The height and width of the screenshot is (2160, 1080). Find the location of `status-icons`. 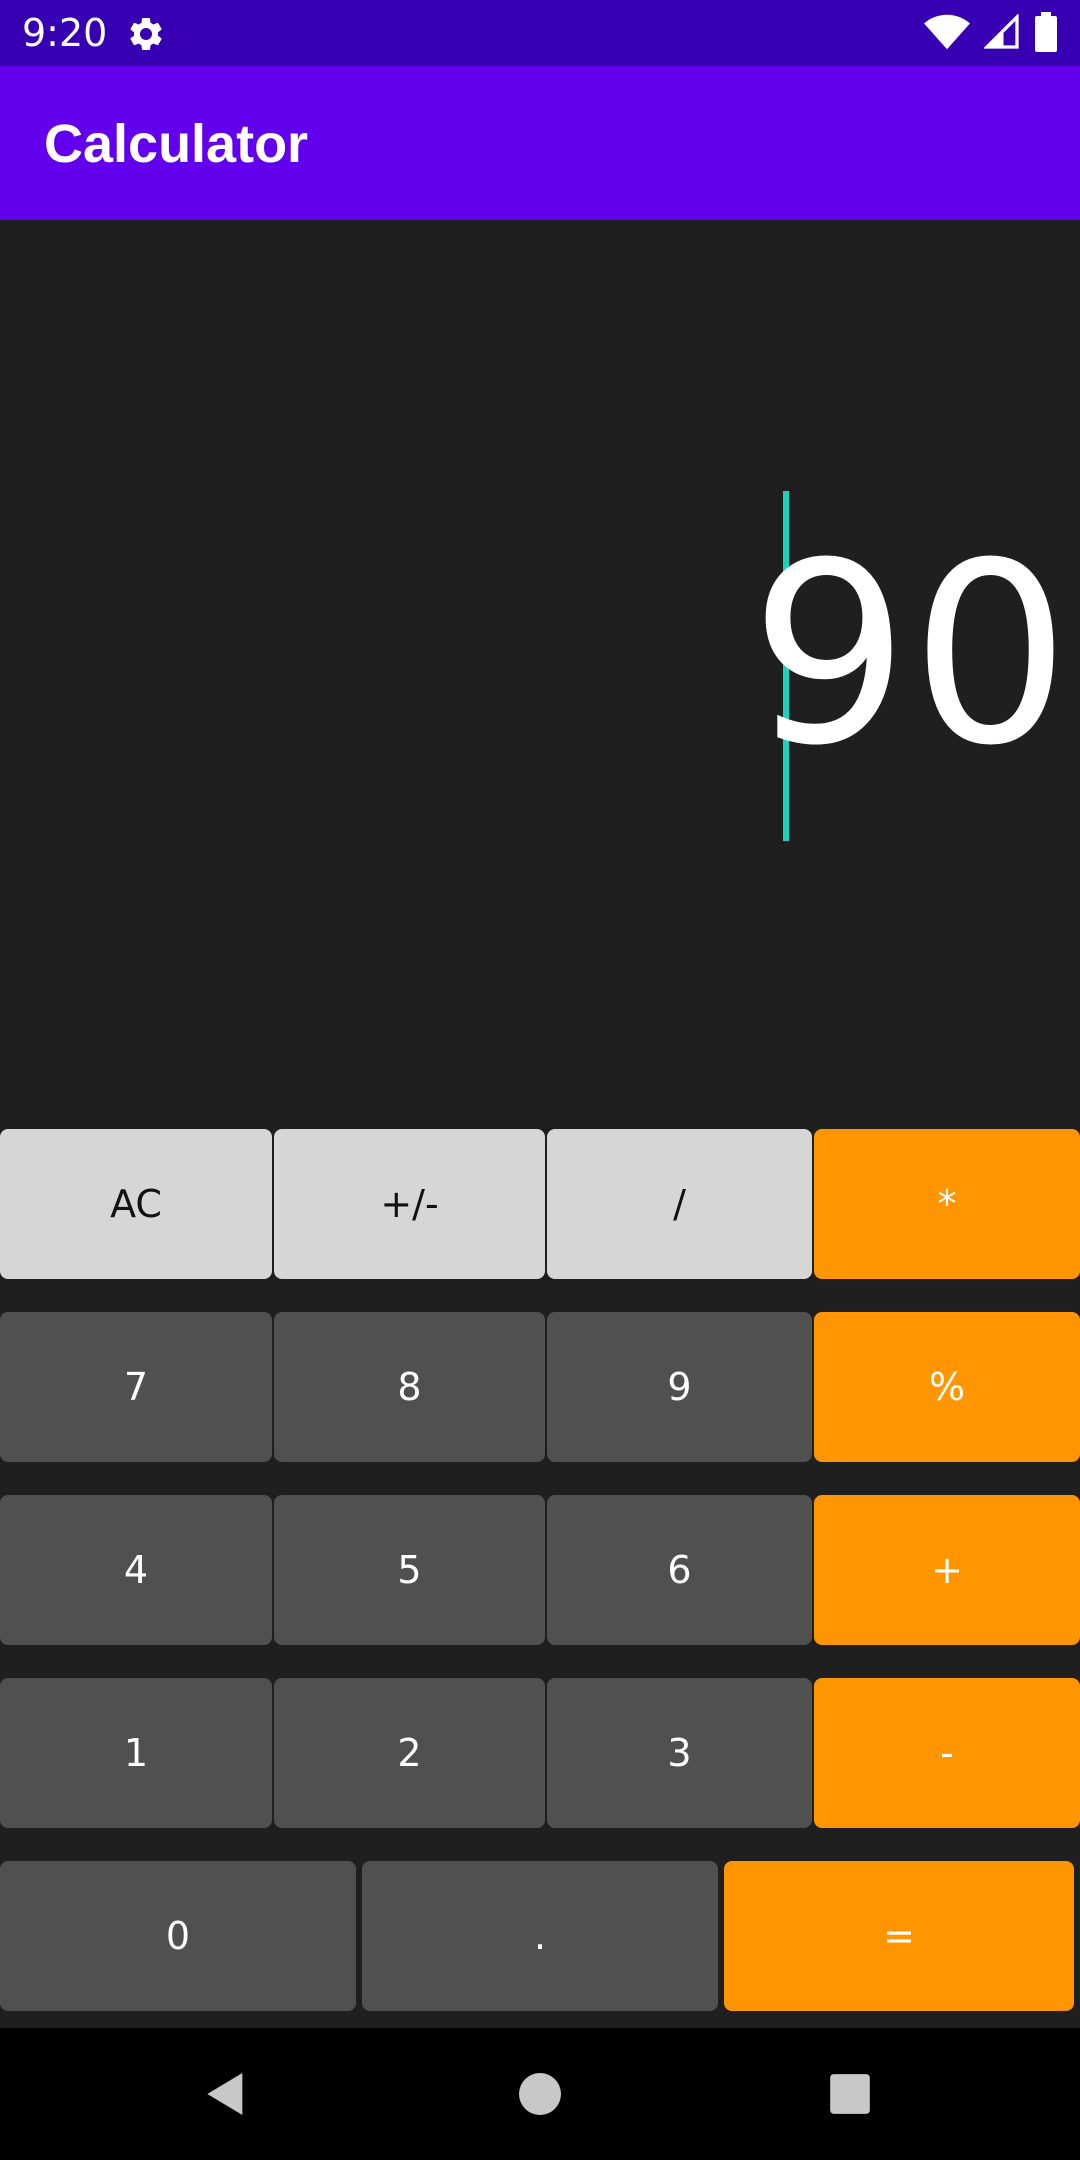

status-icons is located at coordinates (991, 34).